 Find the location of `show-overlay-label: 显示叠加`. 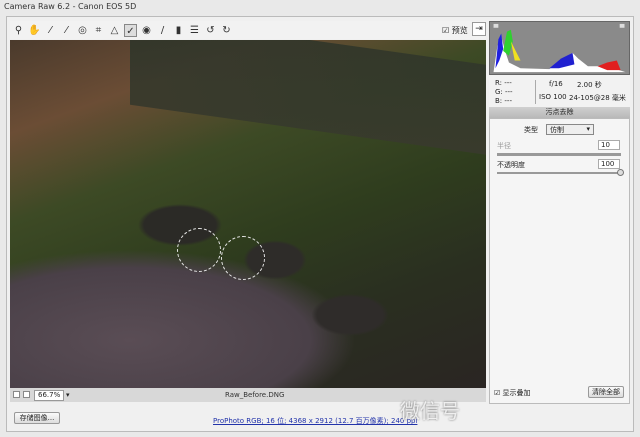

show-overlay-label: 显示叠加 is located at coordinates (516, 393).